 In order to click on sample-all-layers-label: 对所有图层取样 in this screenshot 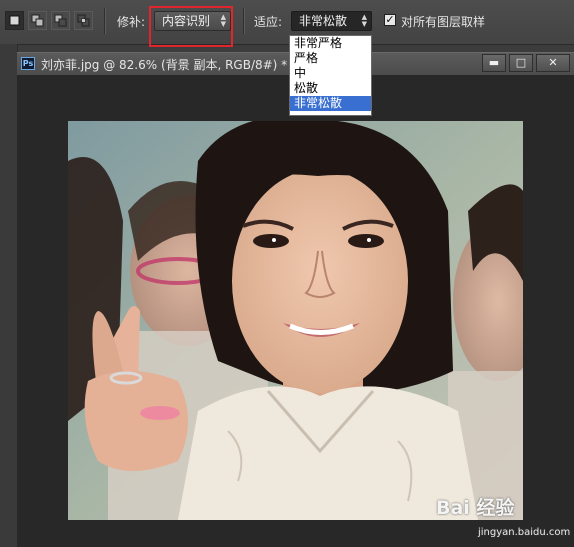, I will do `click(443, 22)`.